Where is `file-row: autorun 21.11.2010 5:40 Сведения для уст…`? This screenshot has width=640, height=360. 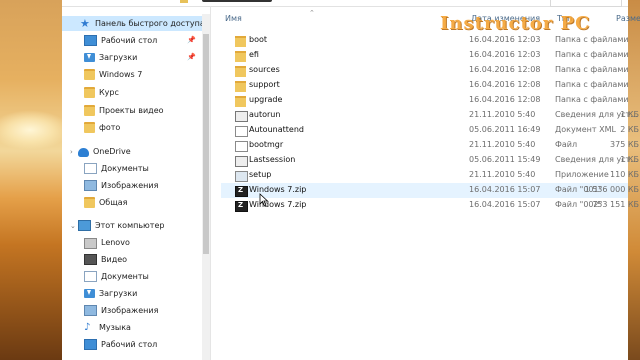
file-row: autorun 21.11.2010 5:40 Сведения для уст… is located at coordinates (430, 115).